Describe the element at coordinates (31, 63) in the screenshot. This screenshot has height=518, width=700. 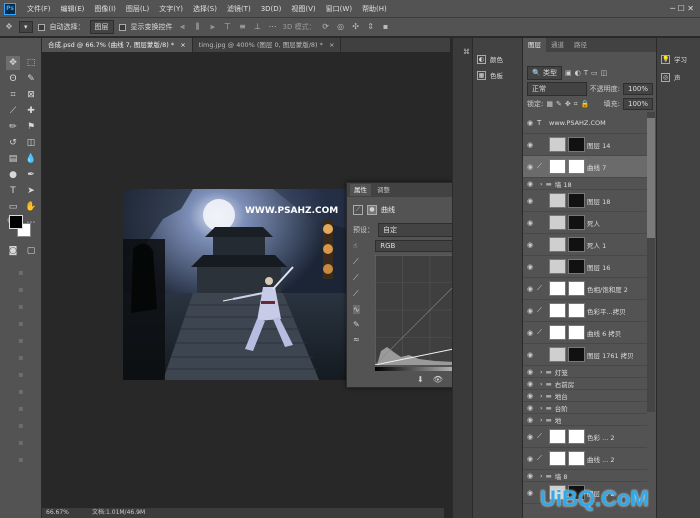
I see `marquee-tool-icon: ⬚` at that location.